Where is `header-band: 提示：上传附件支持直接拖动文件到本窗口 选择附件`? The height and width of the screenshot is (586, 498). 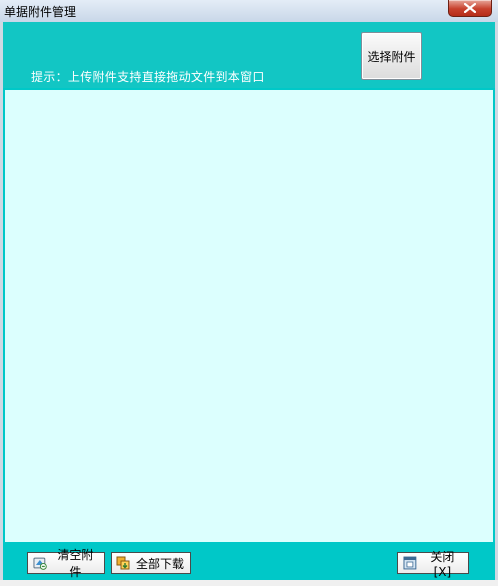
header-band: 提示：上传附件支持直接拖动文件到本窗口 选择附件 is located at coordinates (249, 55).